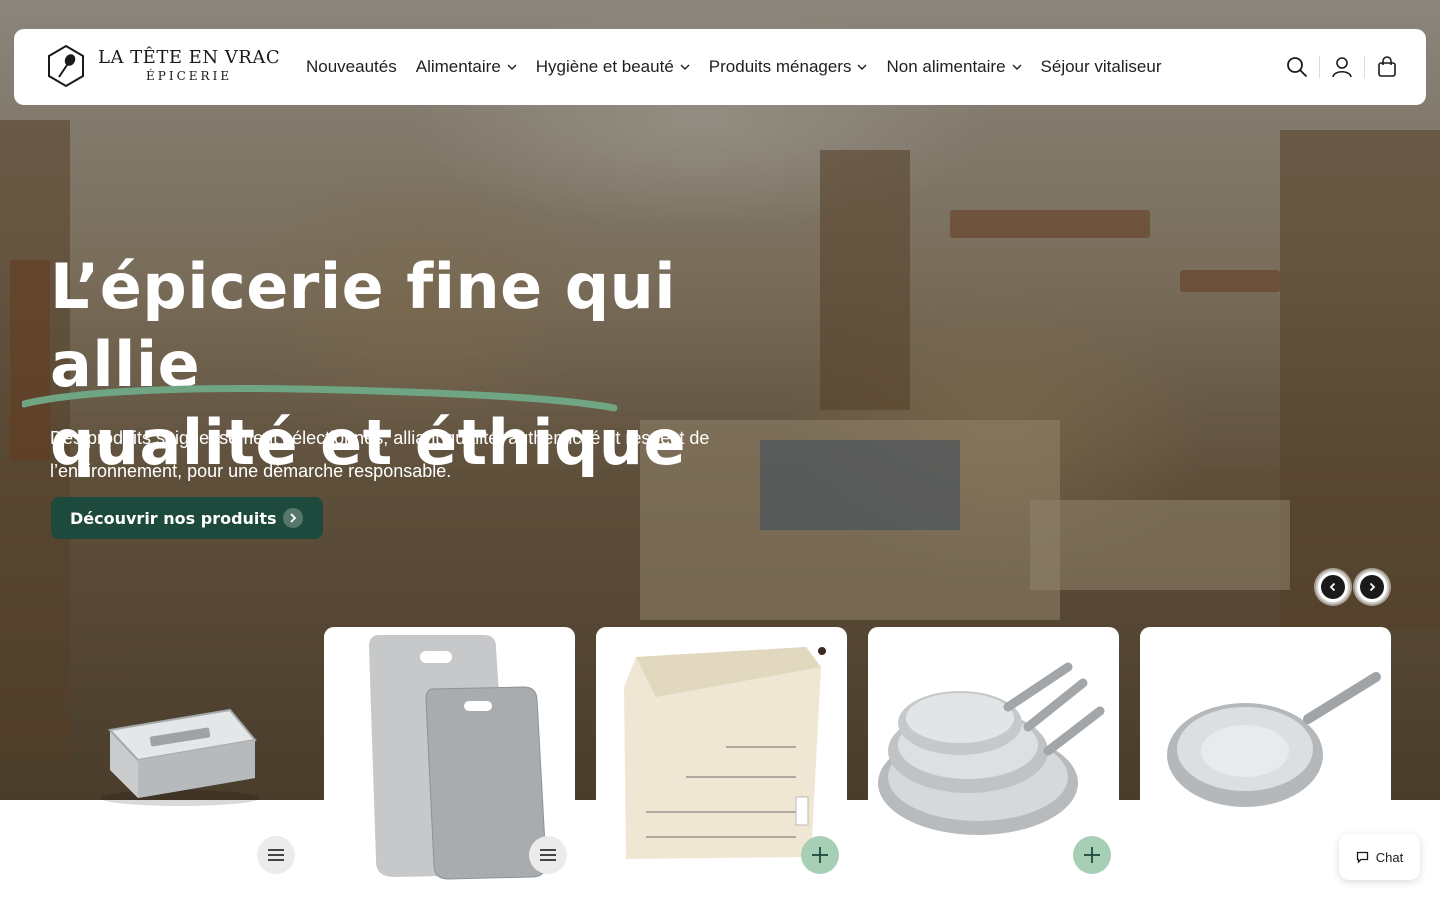 The width and height of the screenshot is (1440, 900). I want to click on hero-title-line1: L’épicerie fine qui allie, so click(363, 325).